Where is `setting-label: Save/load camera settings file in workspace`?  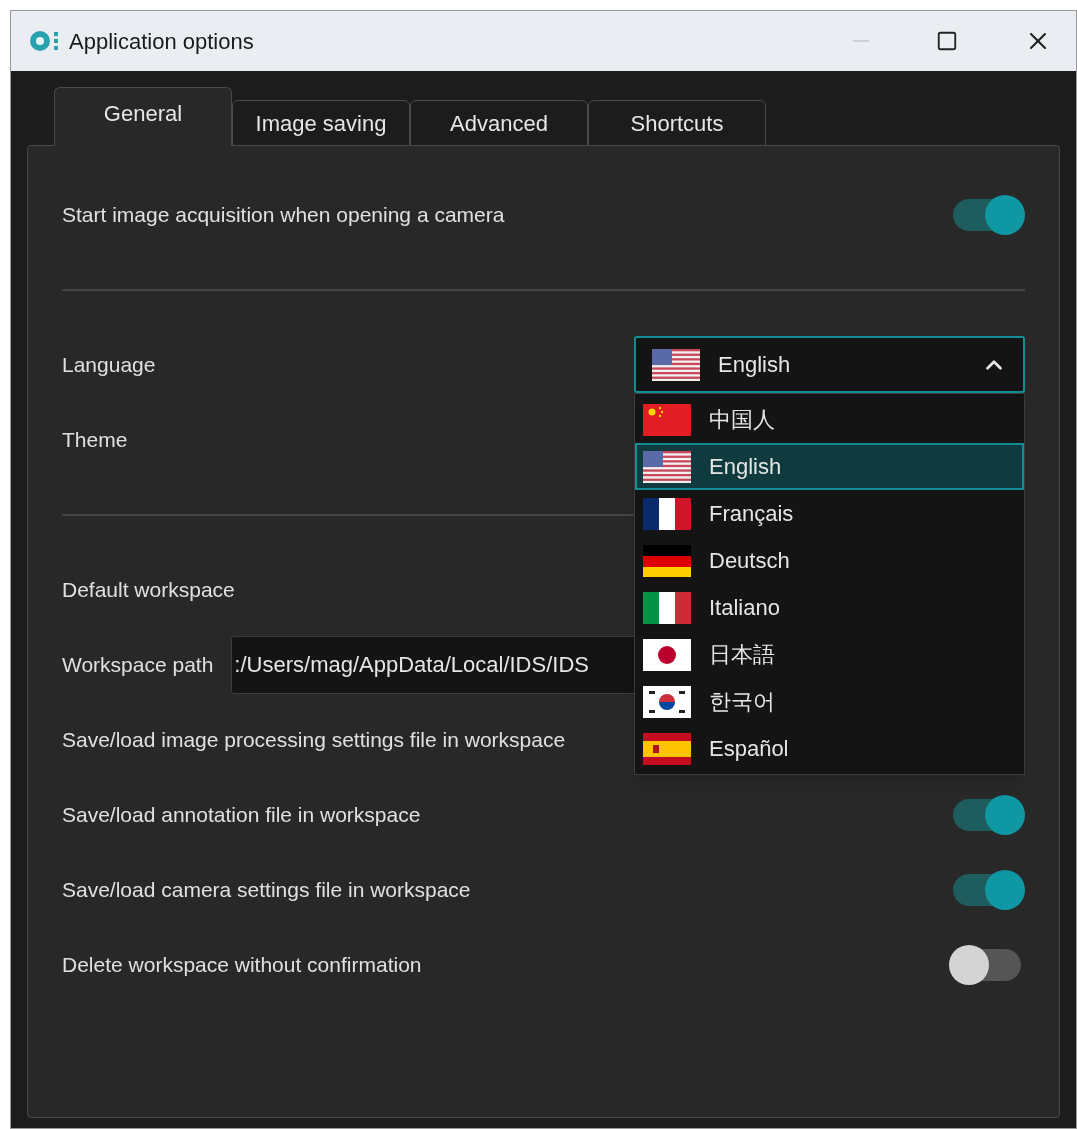
setting-label: Save/load camera settings file in workspace is located at coordinates (266, 889).